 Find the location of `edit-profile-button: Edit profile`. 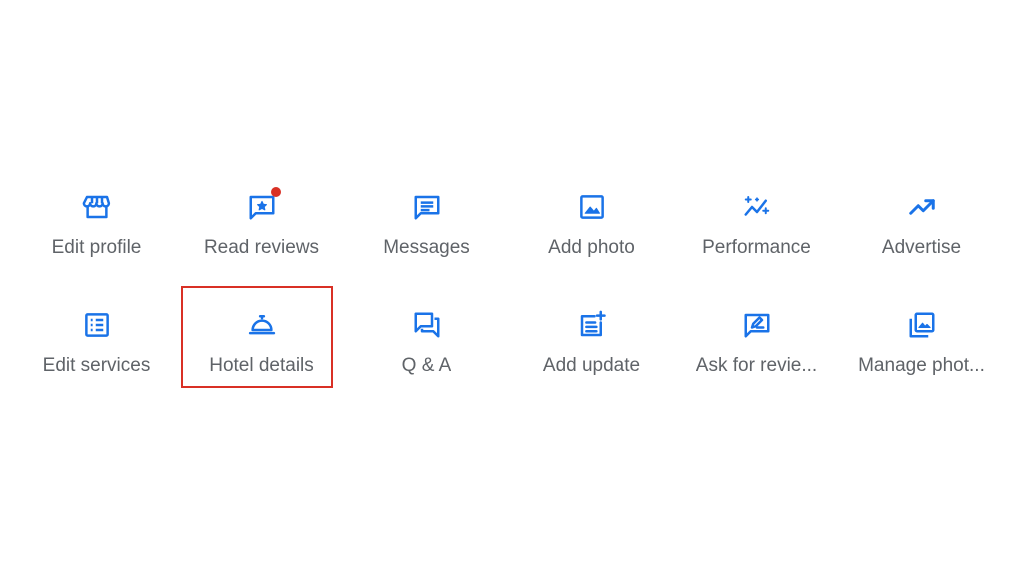

edit-profile-button: Edit profile is located at coordinates (96, 237).